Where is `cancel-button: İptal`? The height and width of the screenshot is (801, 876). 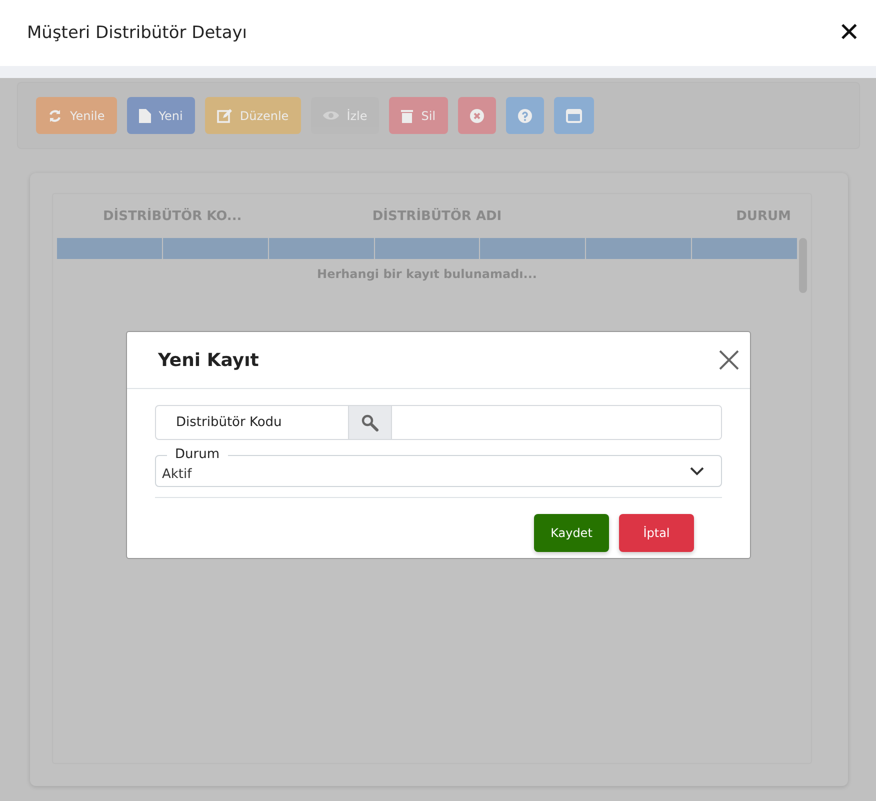 cancel-button: İptal is located at coordinates (656, 533).